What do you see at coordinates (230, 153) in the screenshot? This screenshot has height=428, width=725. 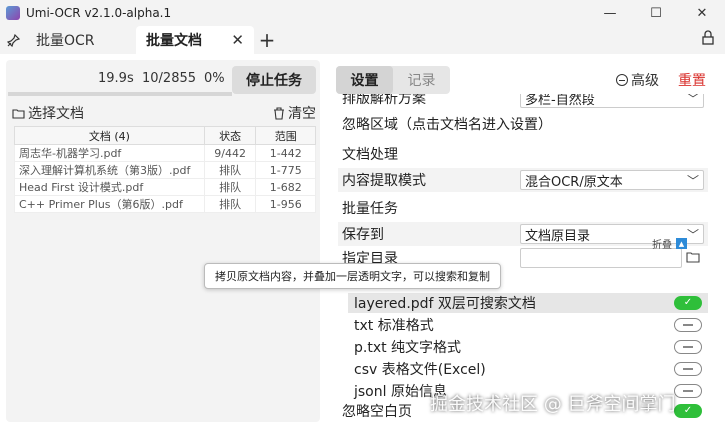 I see `doc-status: 9/442` at bounding box center [230, 153].